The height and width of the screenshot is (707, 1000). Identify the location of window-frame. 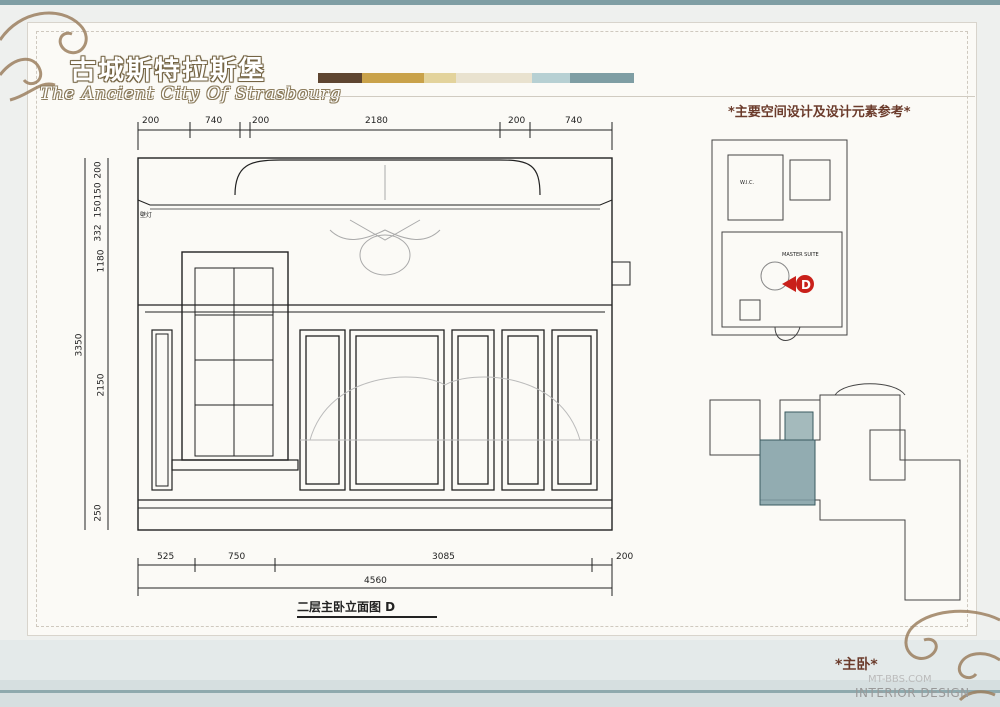
(235, 356).